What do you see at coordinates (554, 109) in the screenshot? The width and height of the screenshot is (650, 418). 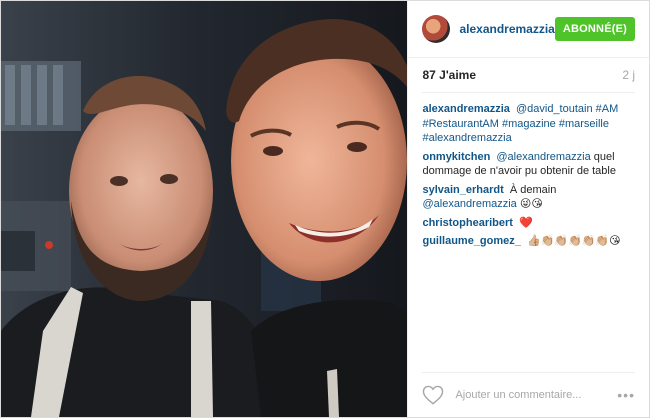 I see `caption-mention: @david_toutain` at bounding box center [554, 109].